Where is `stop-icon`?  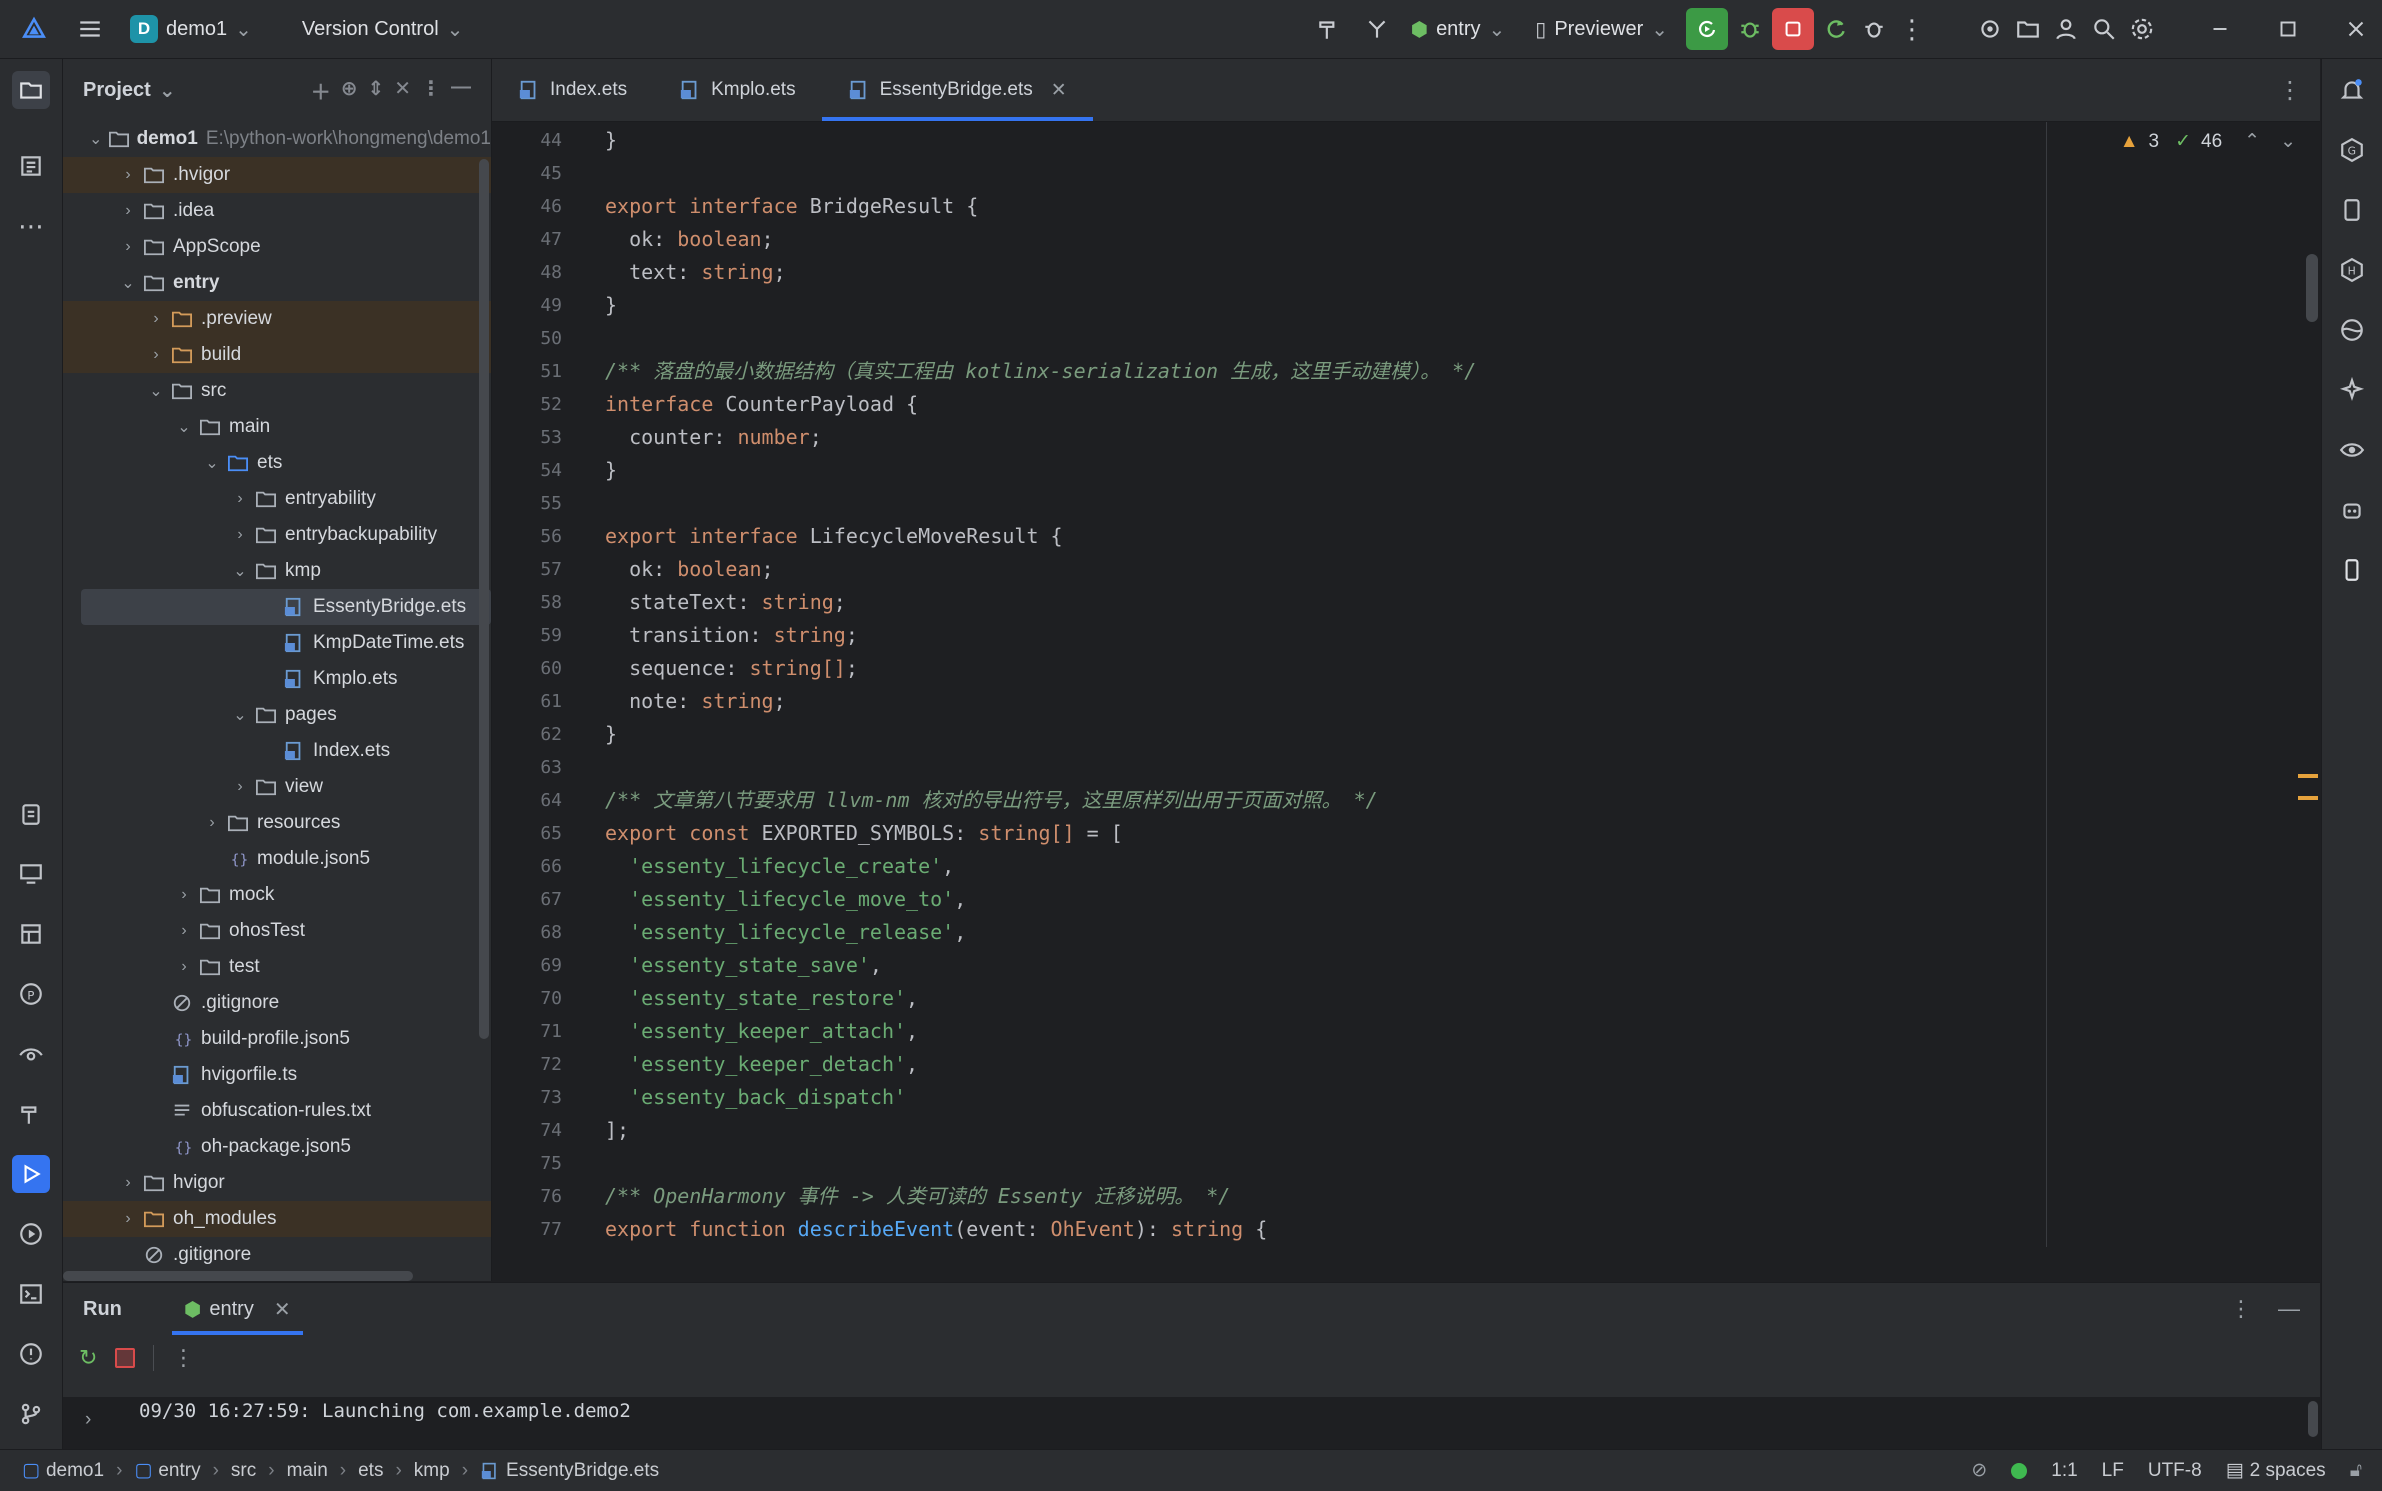
stop-icon is located at coordinates (125, 1358).